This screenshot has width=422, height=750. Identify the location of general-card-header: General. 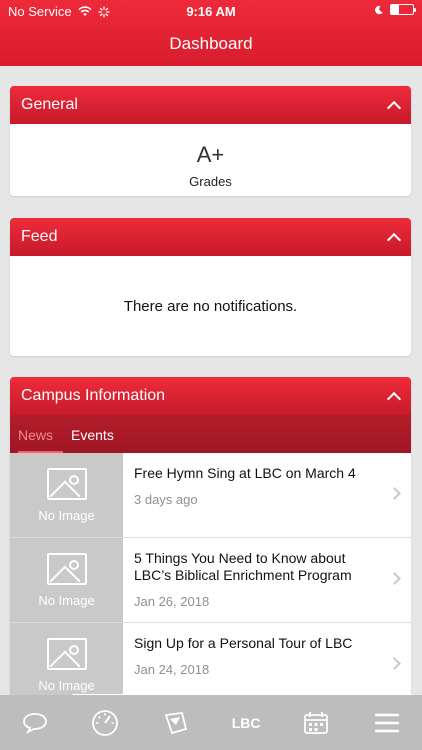
(210, 105).